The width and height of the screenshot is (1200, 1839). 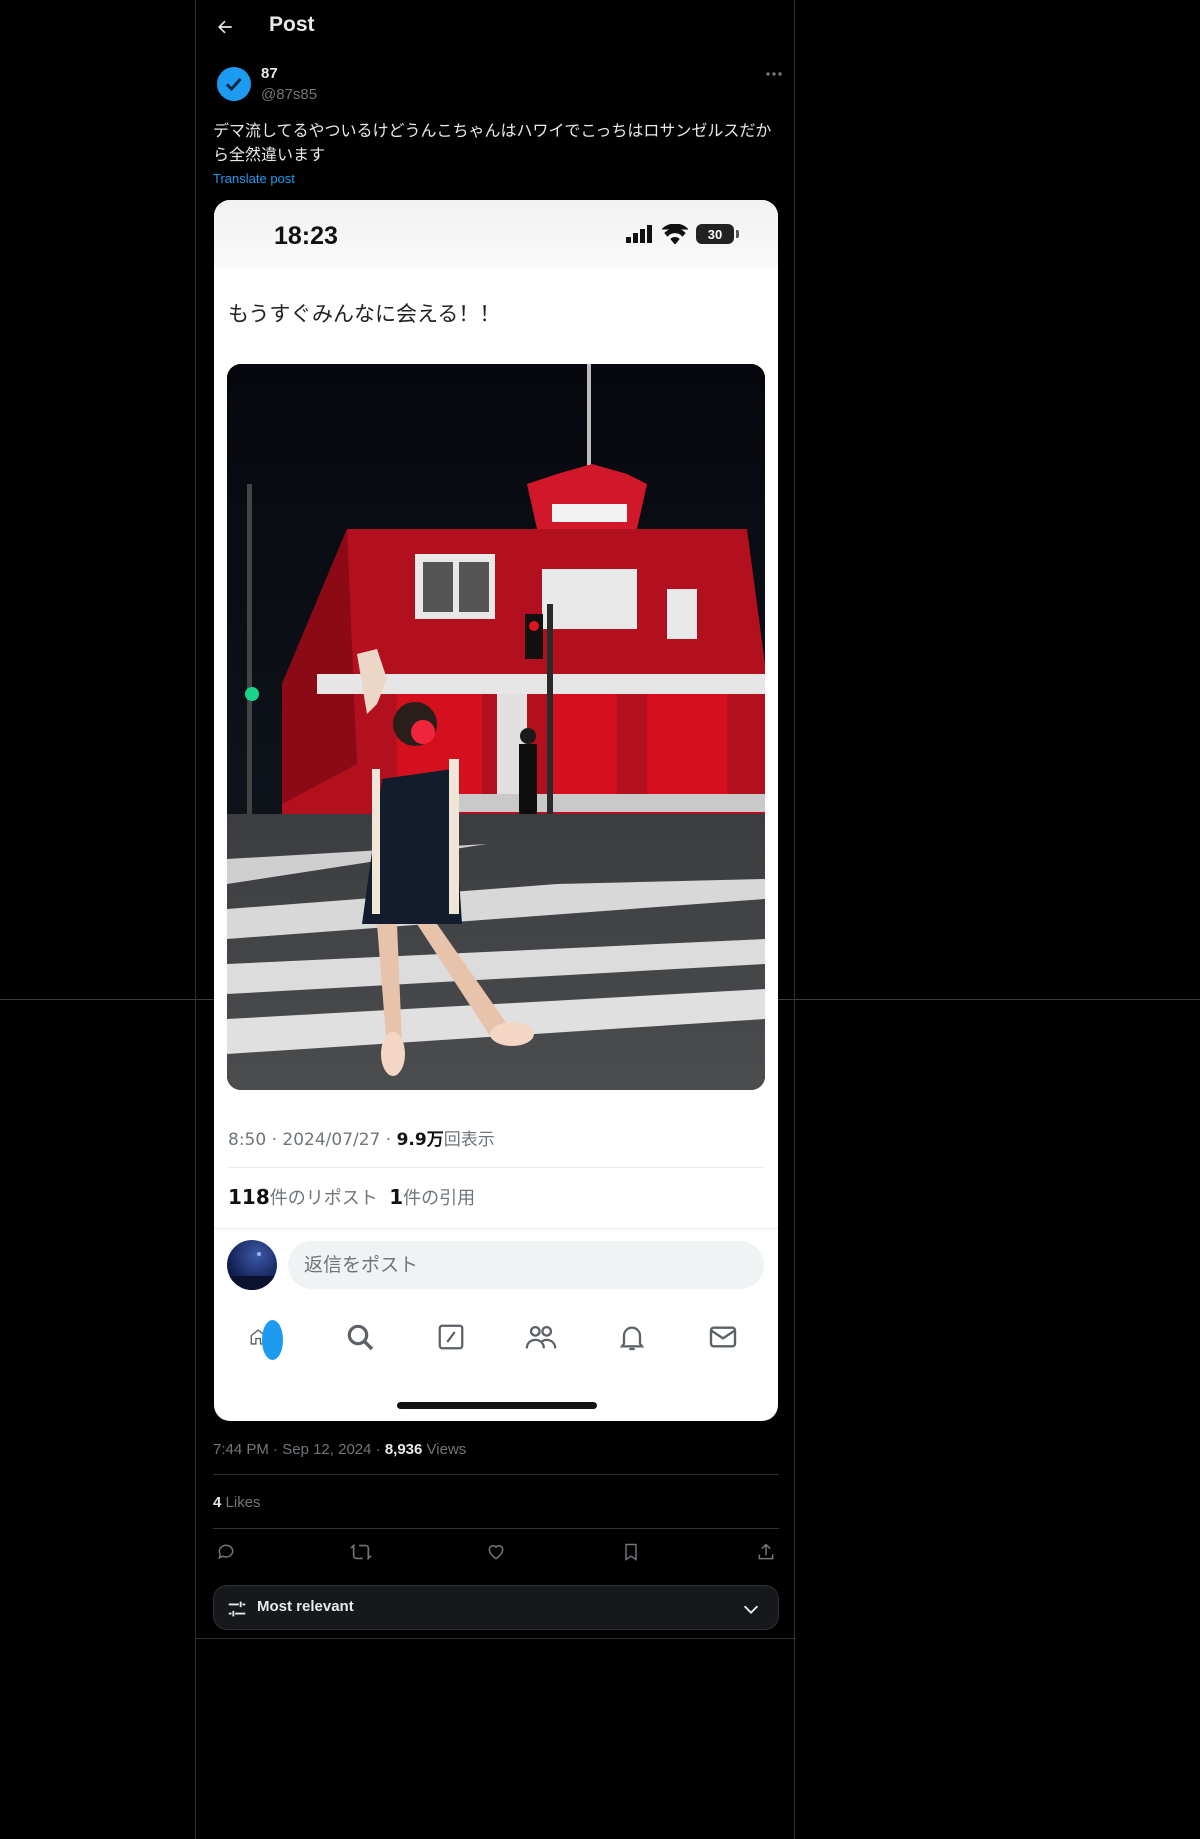 I want to click on author-name: 87, so click(x=269, y=73).